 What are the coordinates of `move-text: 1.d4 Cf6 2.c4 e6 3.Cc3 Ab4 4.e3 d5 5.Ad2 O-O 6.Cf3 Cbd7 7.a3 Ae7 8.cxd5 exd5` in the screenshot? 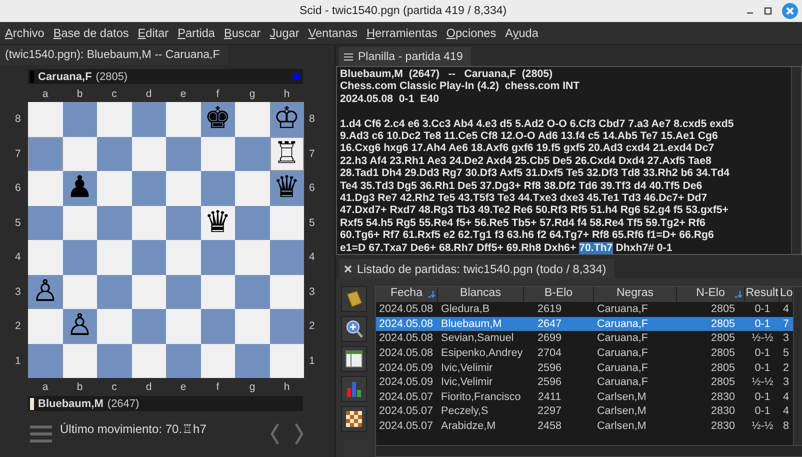 It's located at (537, 124).